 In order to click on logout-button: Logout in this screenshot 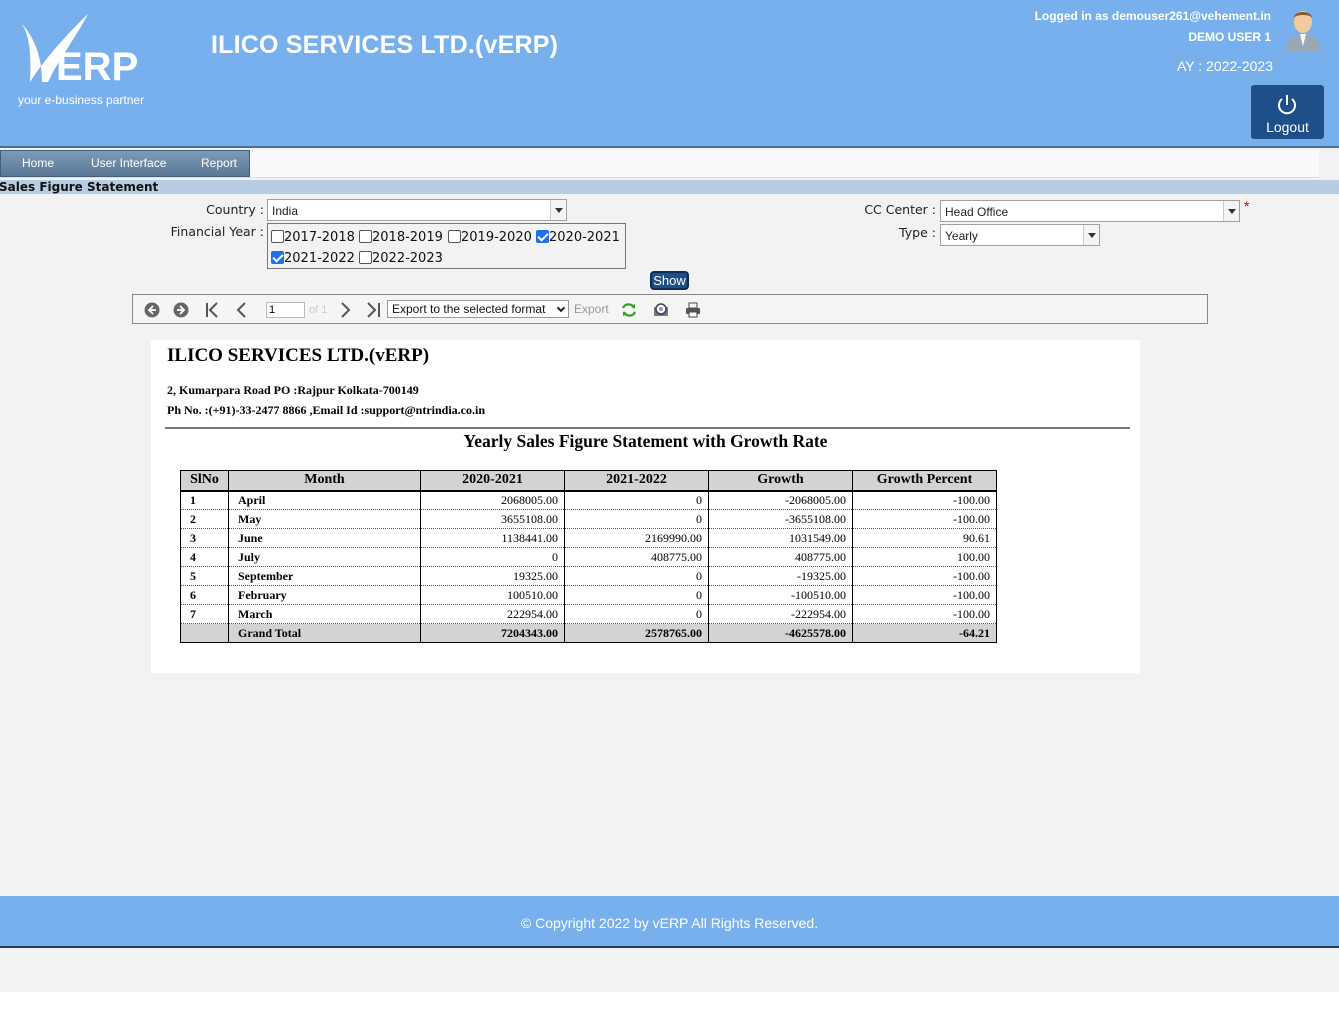, I will do `click(1287, 112)`.